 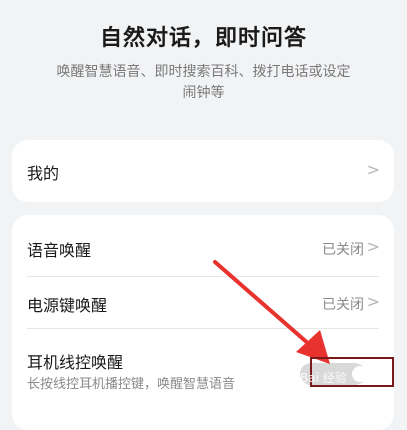 What do you see at coordinates (343, 250) in the screenshot?
I see `voice-wakeup-status: 已关闭` at bounding box center [343, 250].